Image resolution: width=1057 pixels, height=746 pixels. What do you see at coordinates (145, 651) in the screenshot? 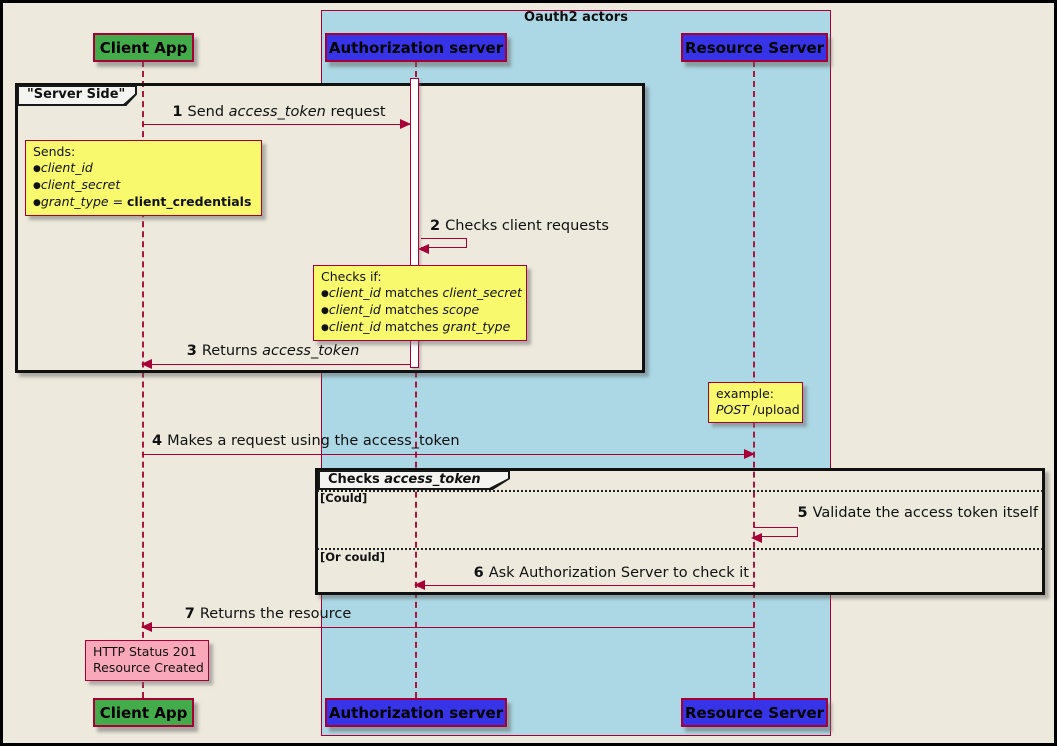
I see `note-http-status-line1: HTTP Status 201` at bounding box center [145, 651].